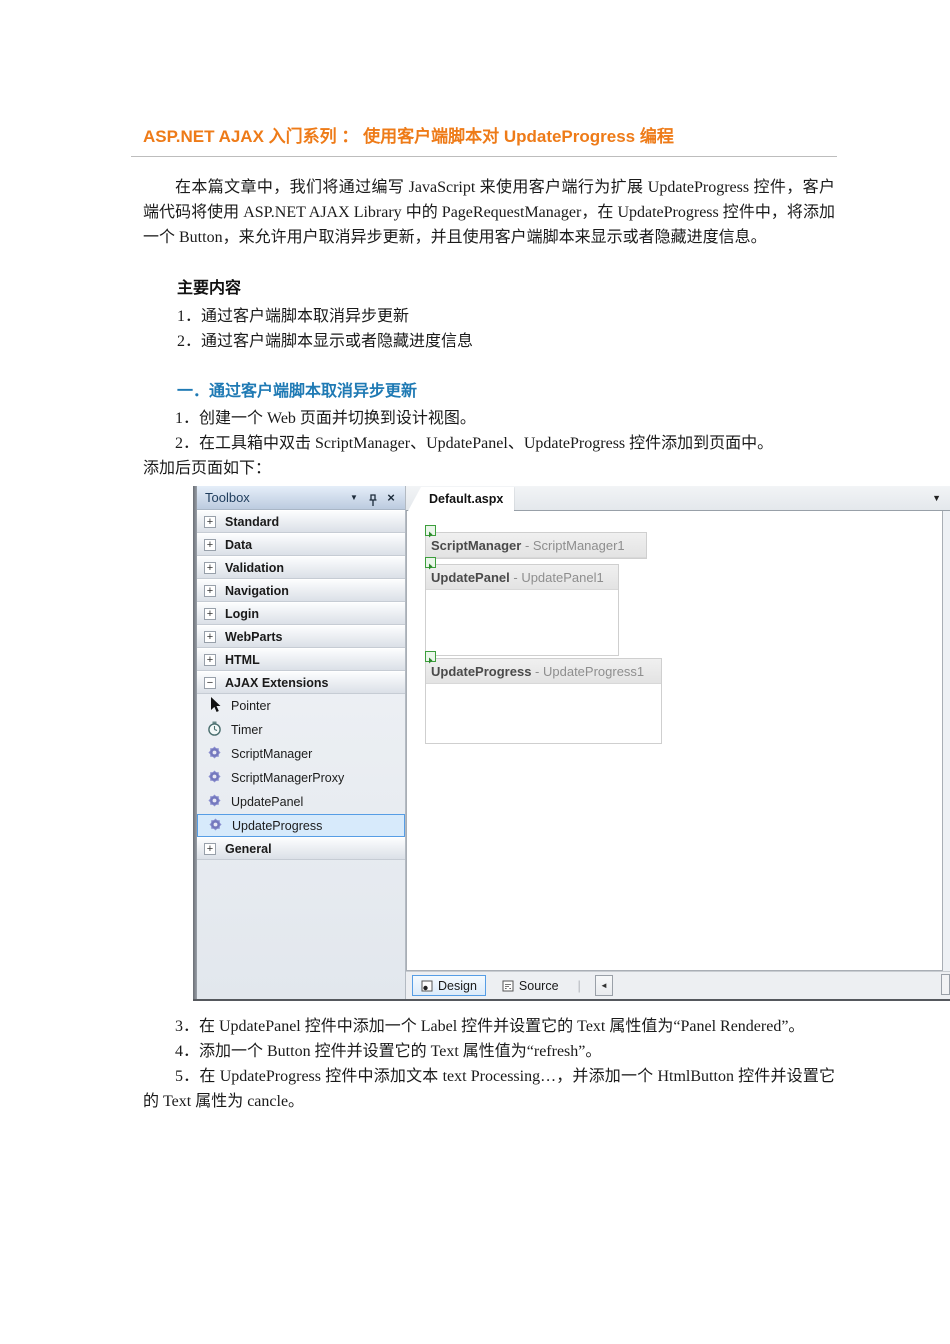 The height and width of the screenshot is (1344, 950). I want to click on category-label: AJAX Extensions, so click(277, 682).